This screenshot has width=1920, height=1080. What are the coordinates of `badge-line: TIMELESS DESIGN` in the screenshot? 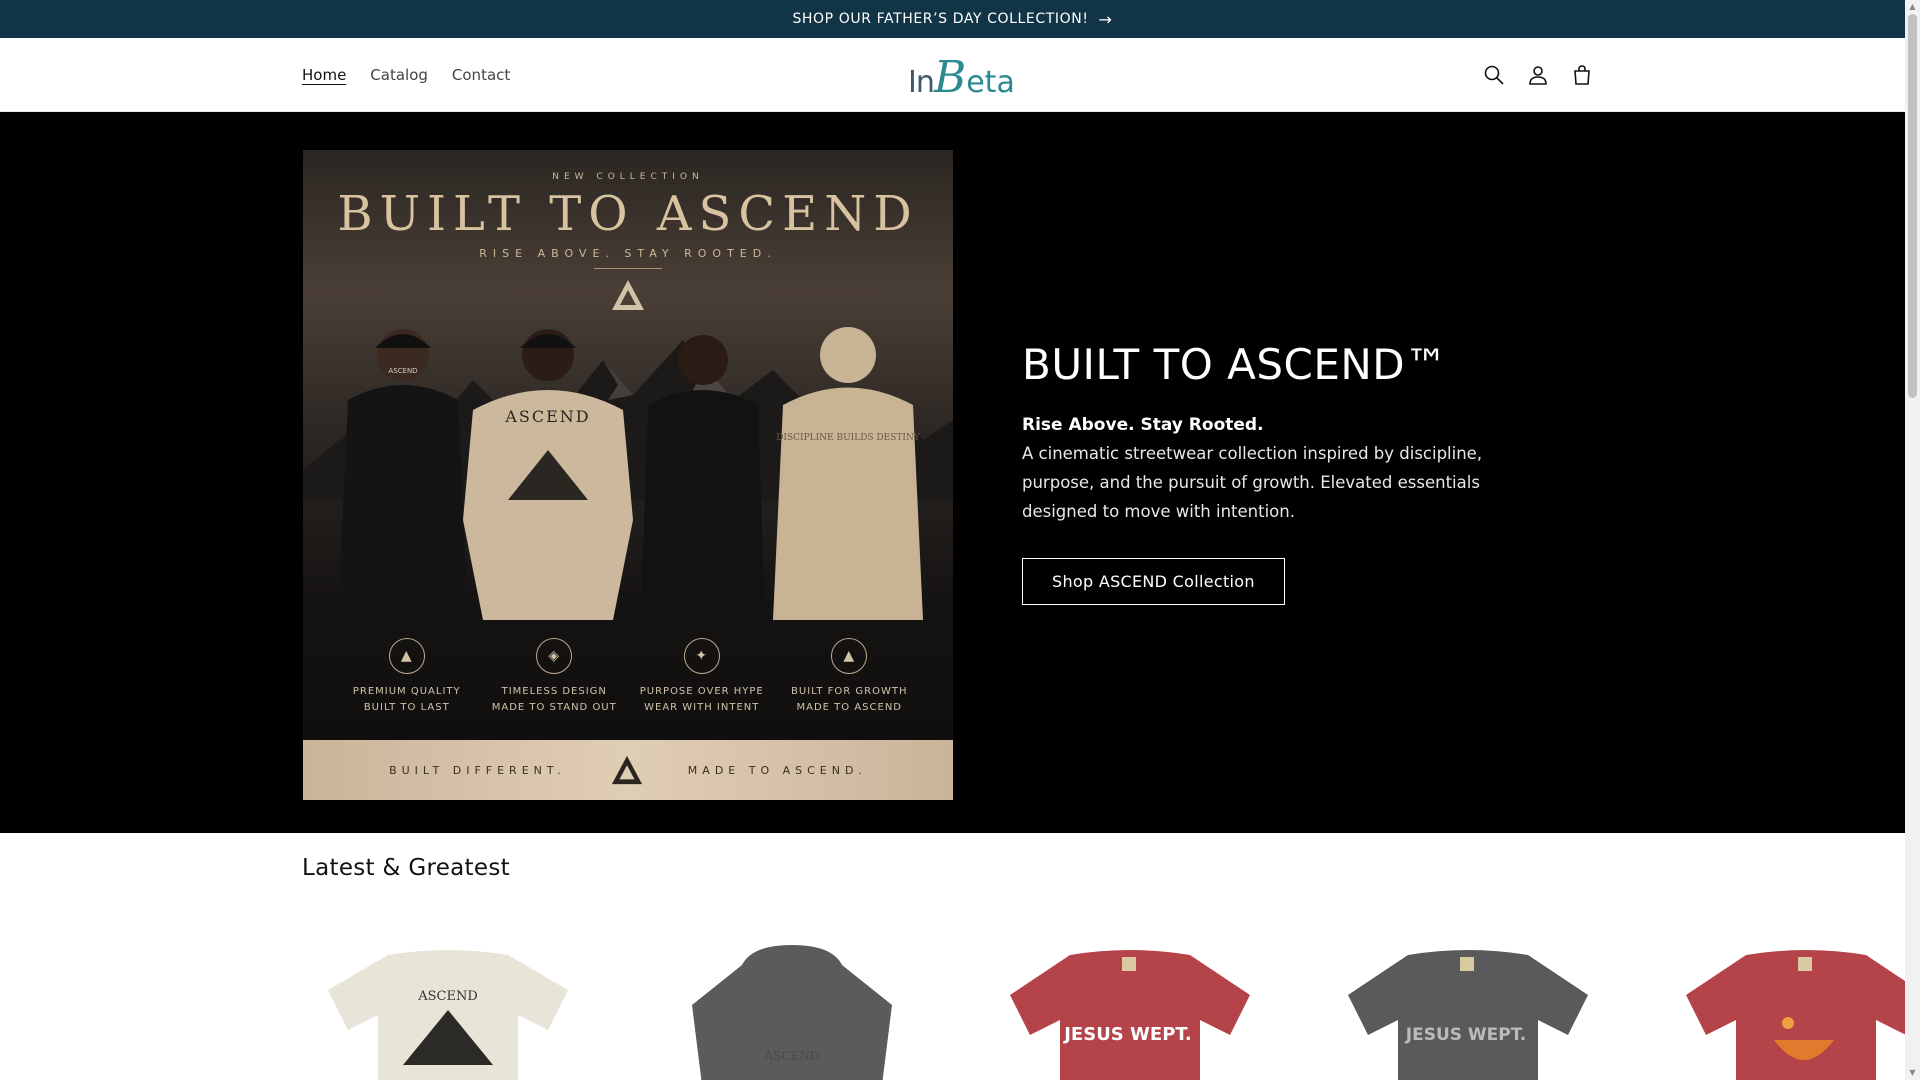 It's located at (554, 691).